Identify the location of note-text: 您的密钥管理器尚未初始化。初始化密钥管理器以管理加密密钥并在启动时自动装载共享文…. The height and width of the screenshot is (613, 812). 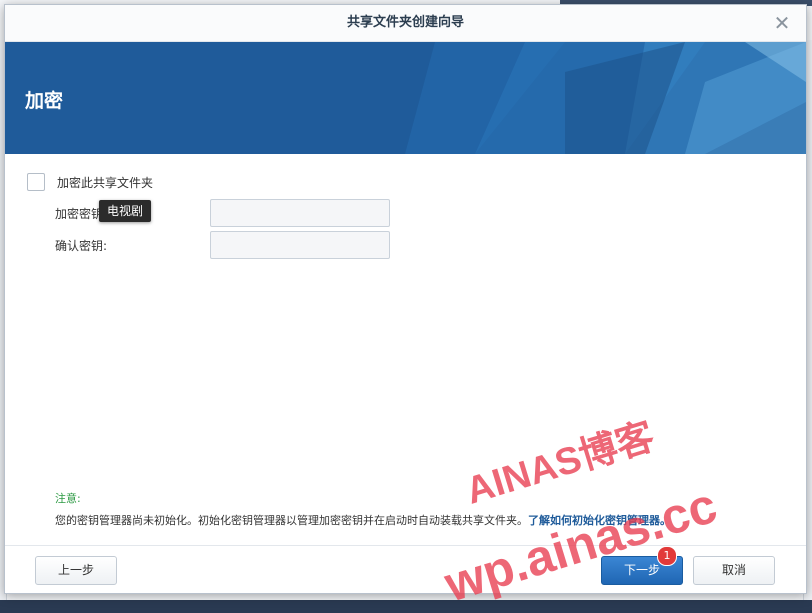
(291, 520).